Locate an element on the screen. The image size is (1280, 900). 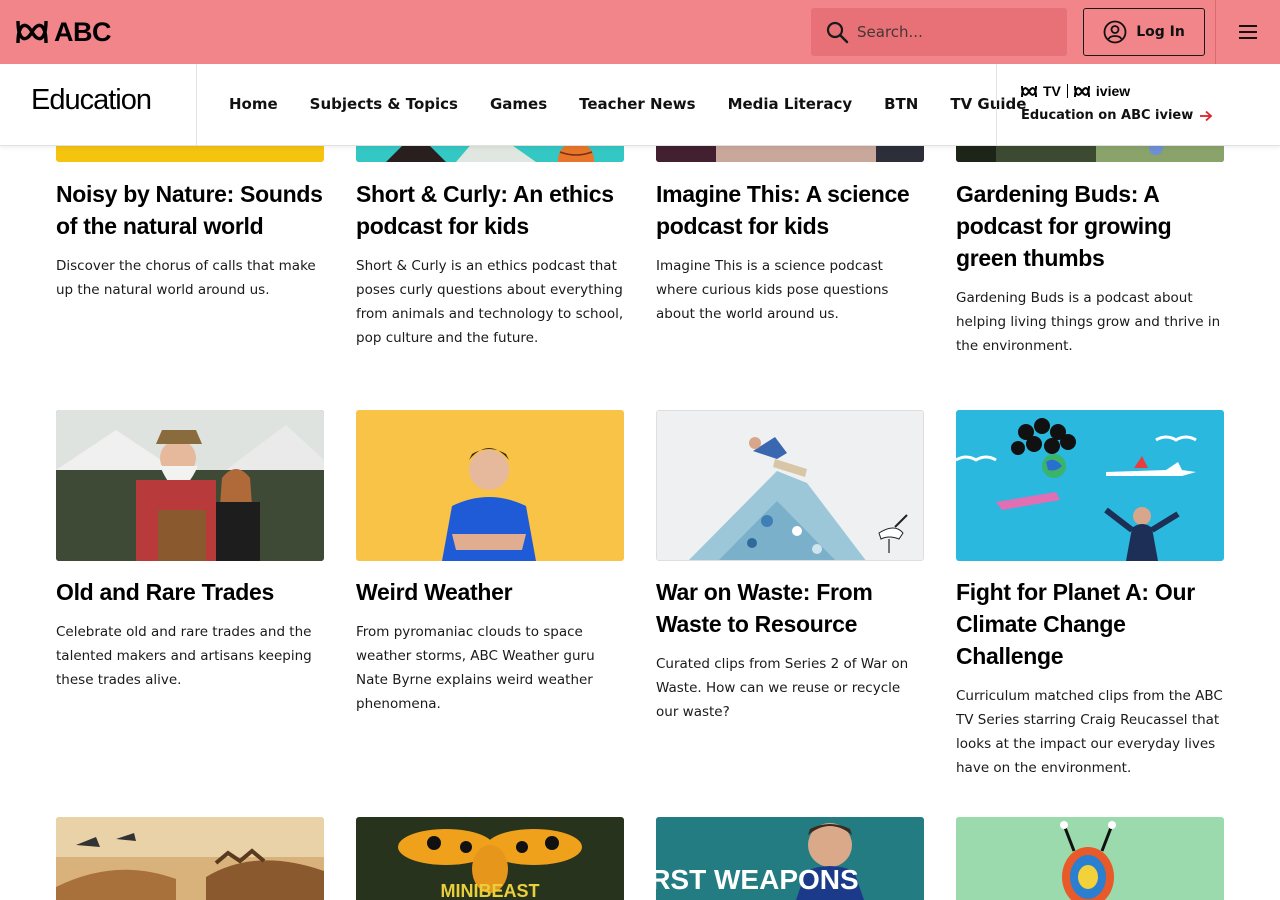
card-dinosaurs is located at coordinates (190, 858).